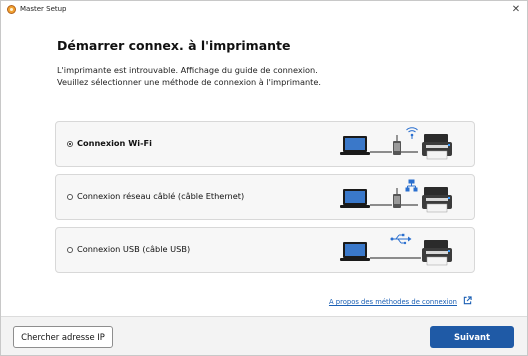 The image size is (528, 356). I want to click on wifi-connection-illustration, so click(396, 143).